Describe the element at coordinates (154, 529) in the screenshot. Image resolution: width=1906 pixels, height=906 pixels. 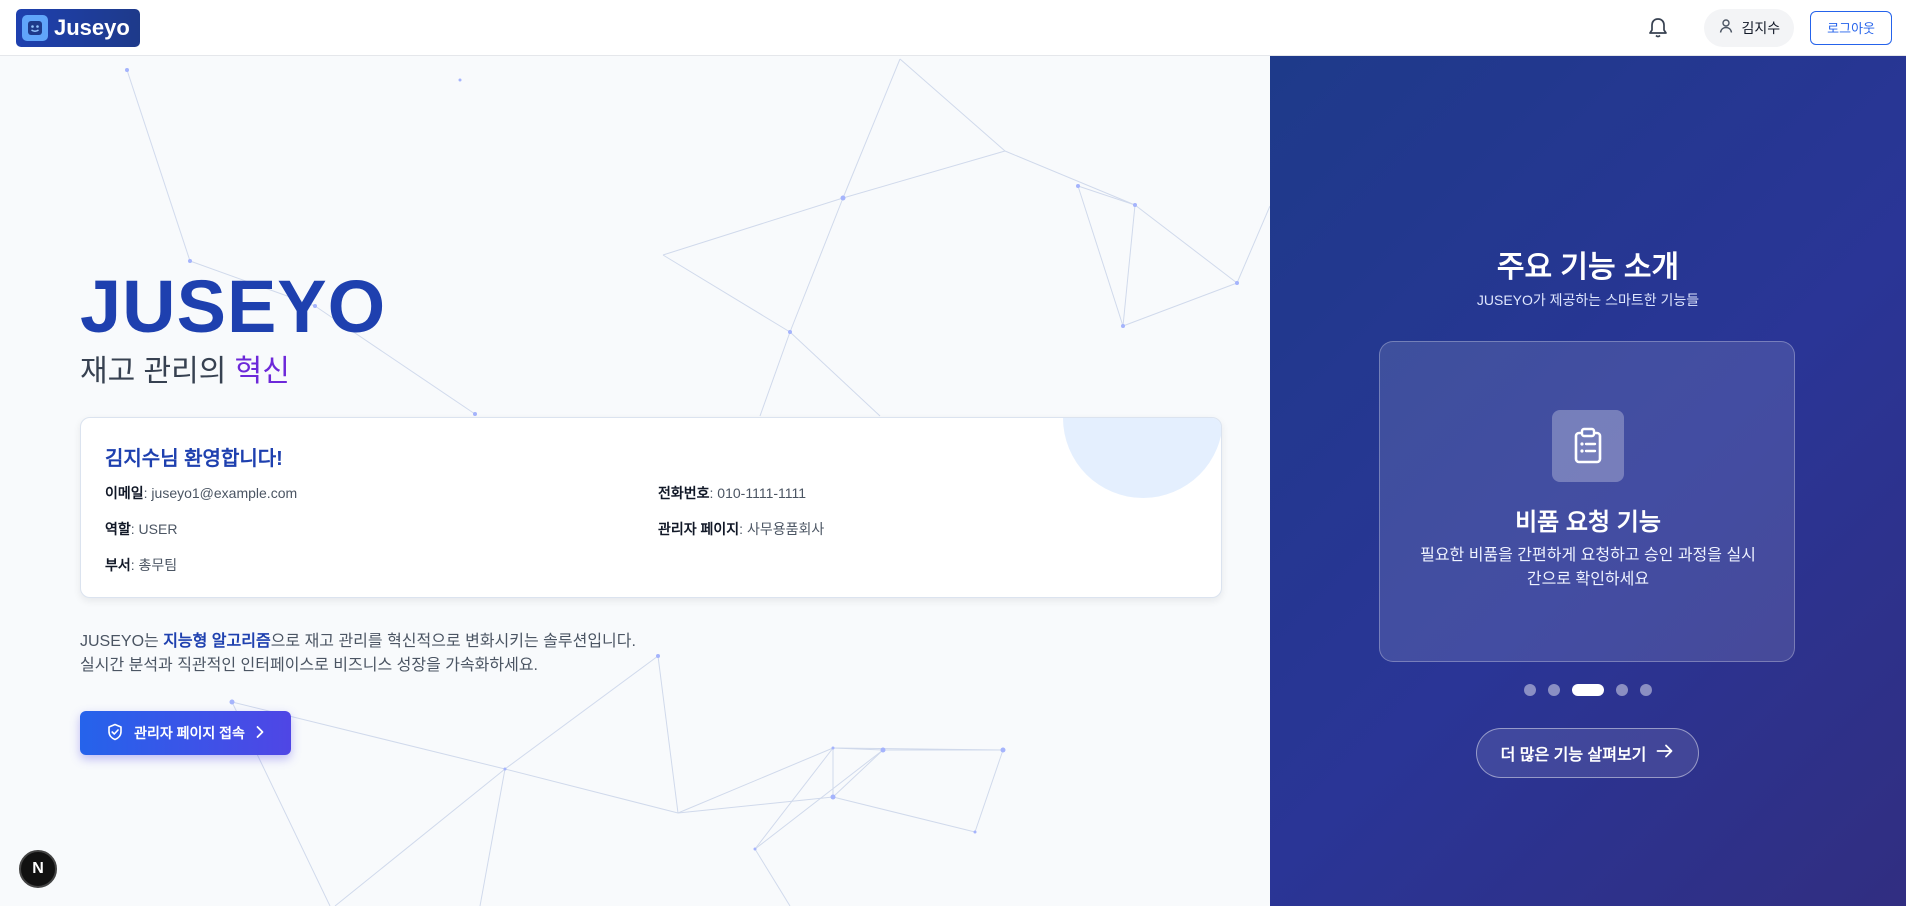
I see `role-value: : USER` at that location.